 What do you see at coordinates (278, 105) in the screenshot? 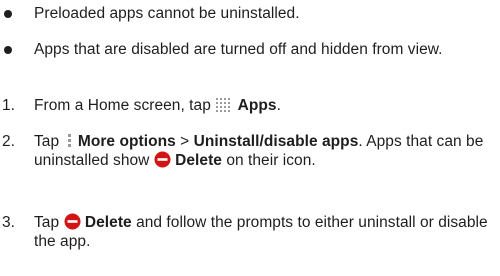
I see `step-text-end: .` at bounding box center [278, 105].